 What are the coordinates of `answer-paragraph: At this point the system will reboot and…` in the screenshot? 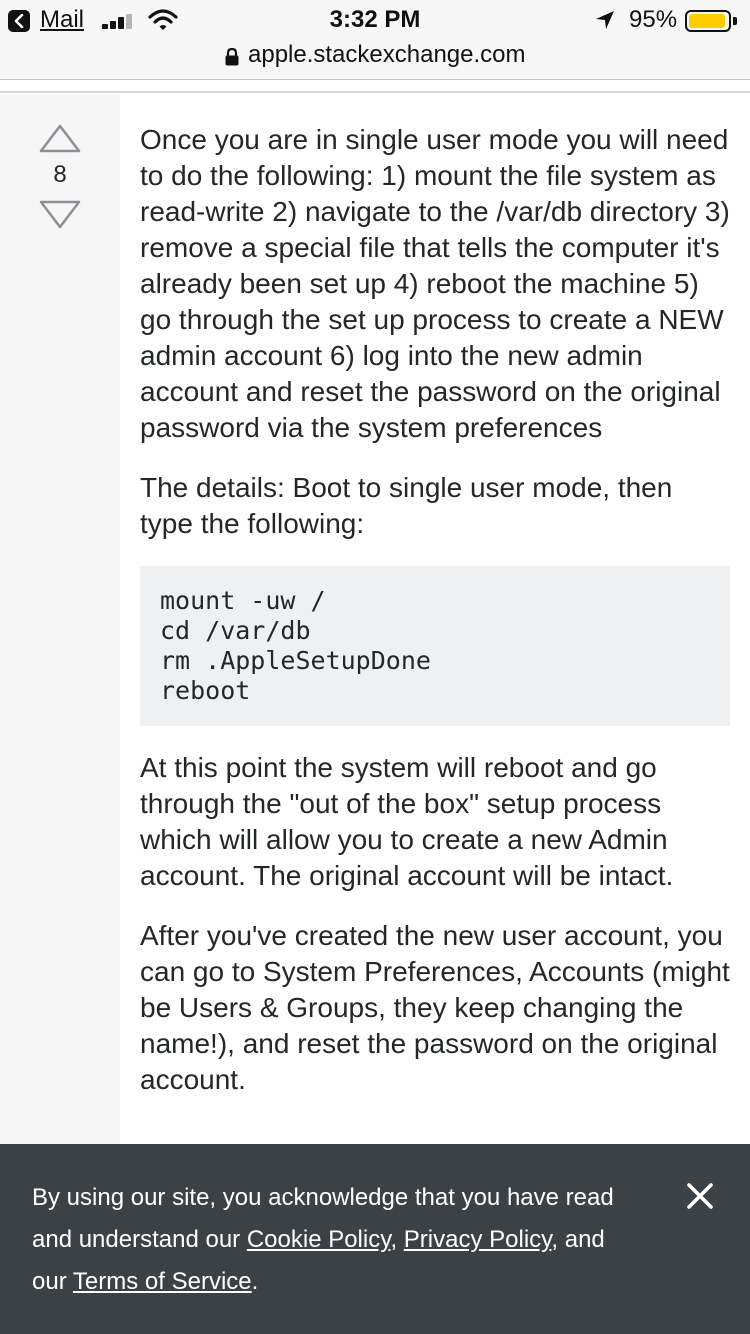 It's located at (407, 821).